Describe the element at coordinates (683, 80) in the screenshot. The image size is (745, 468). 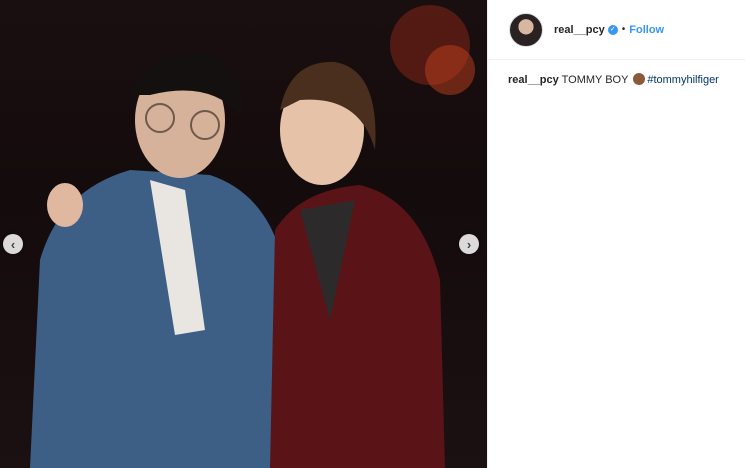
I see `caption-hashtag-link: #tommyhilfiger` at that location.